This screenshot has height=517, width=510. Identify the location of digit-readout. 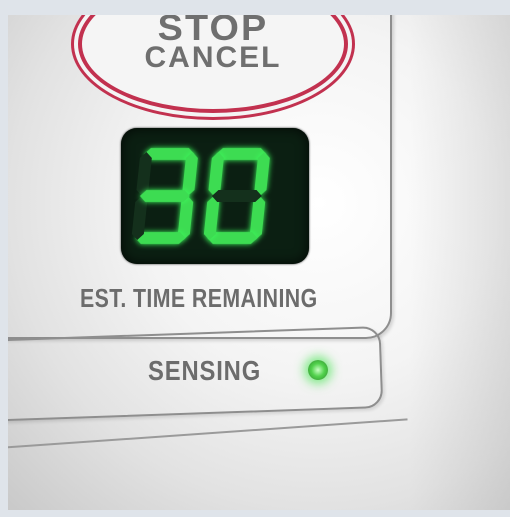
(200, 196).